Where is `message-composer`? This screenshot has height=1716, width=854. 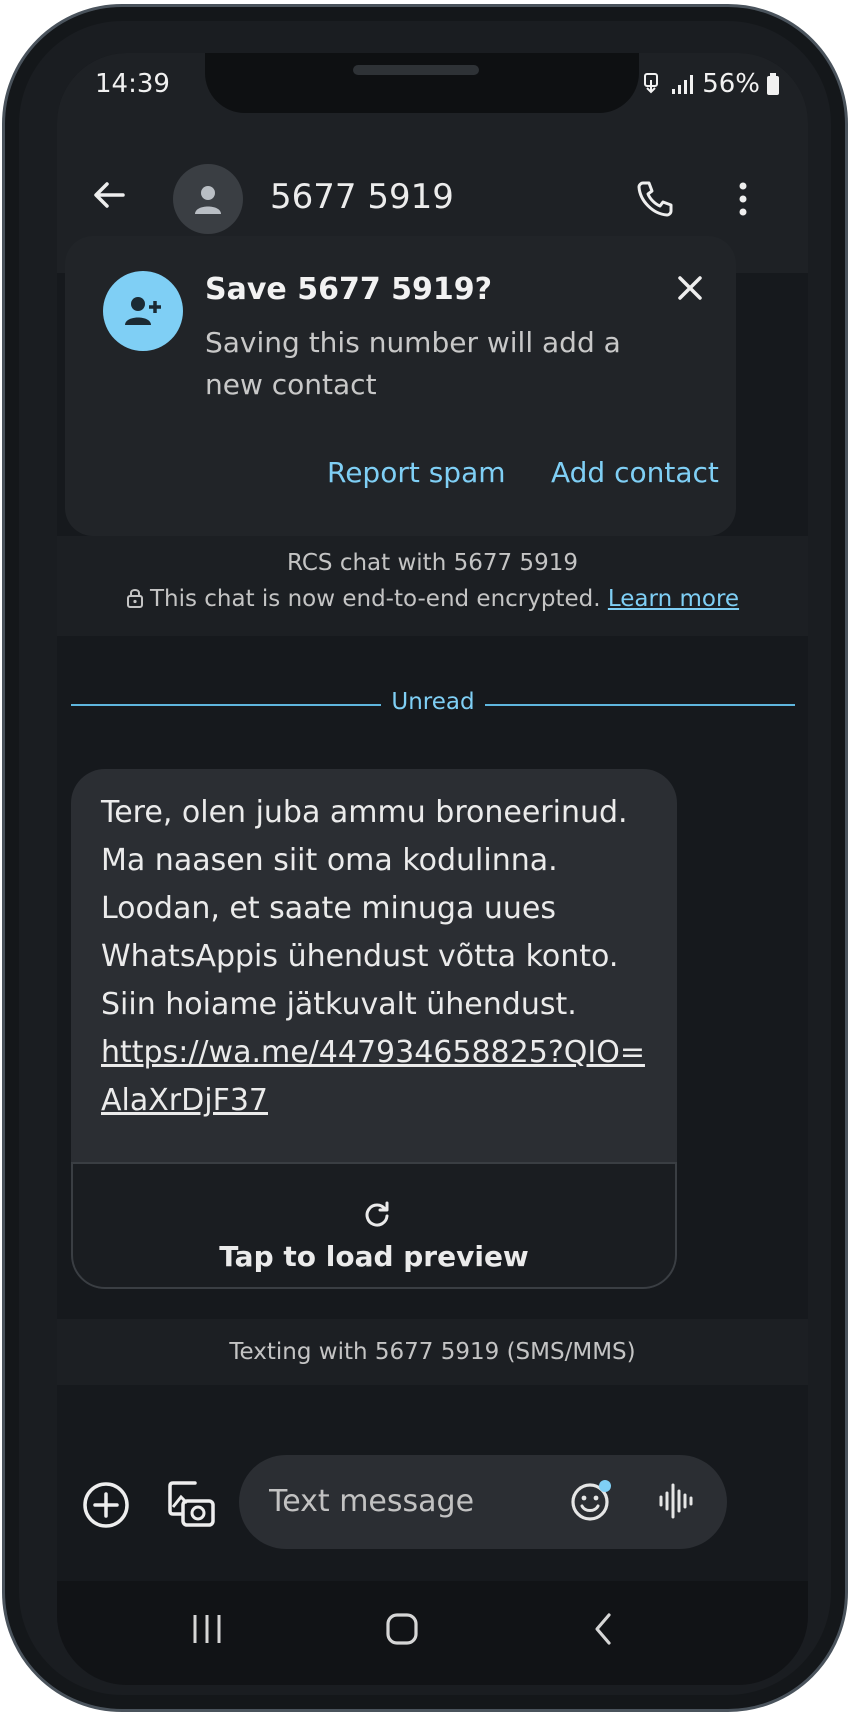 message-composer is located at coordinates (483, 1502).